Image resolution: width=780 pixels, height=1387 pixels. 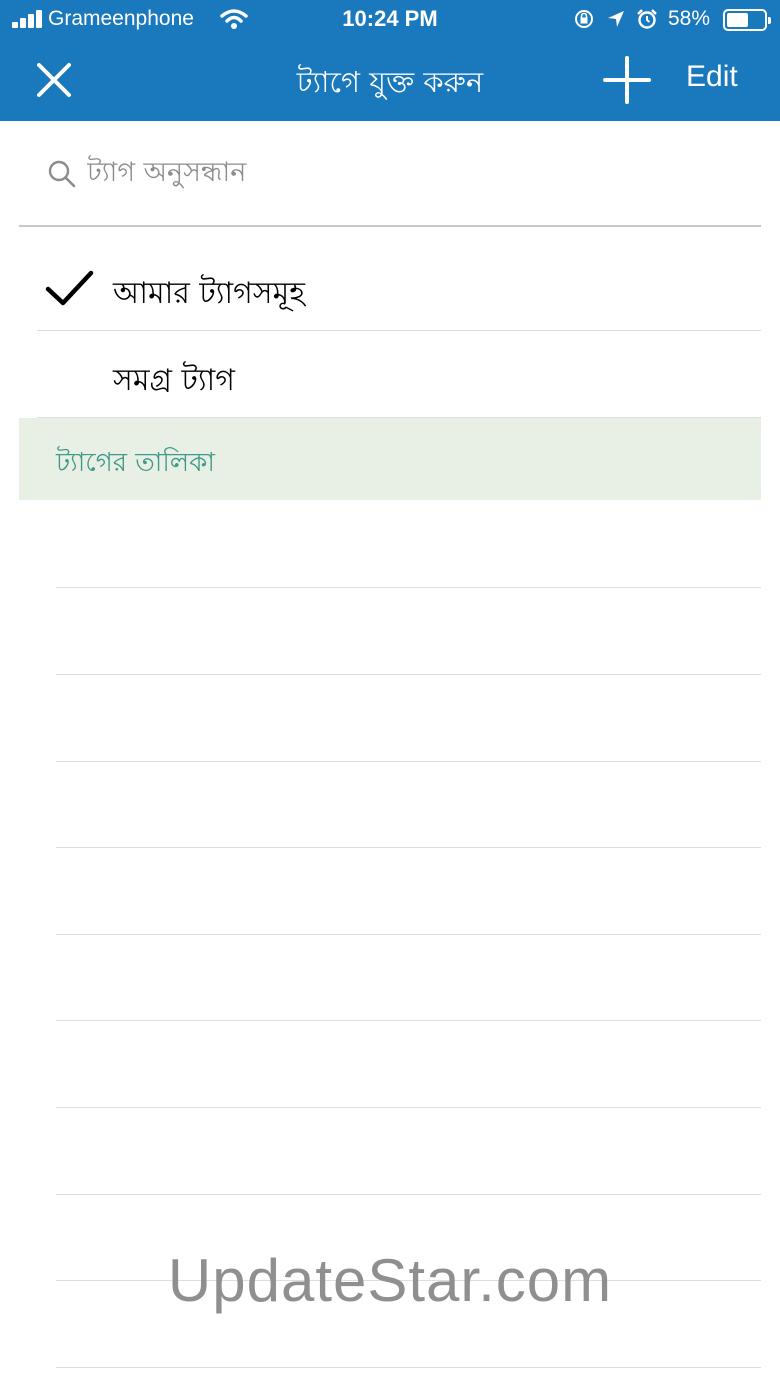 I want to click on section-title: ট্যাগের তালিকা, so click(x=135, y=463).